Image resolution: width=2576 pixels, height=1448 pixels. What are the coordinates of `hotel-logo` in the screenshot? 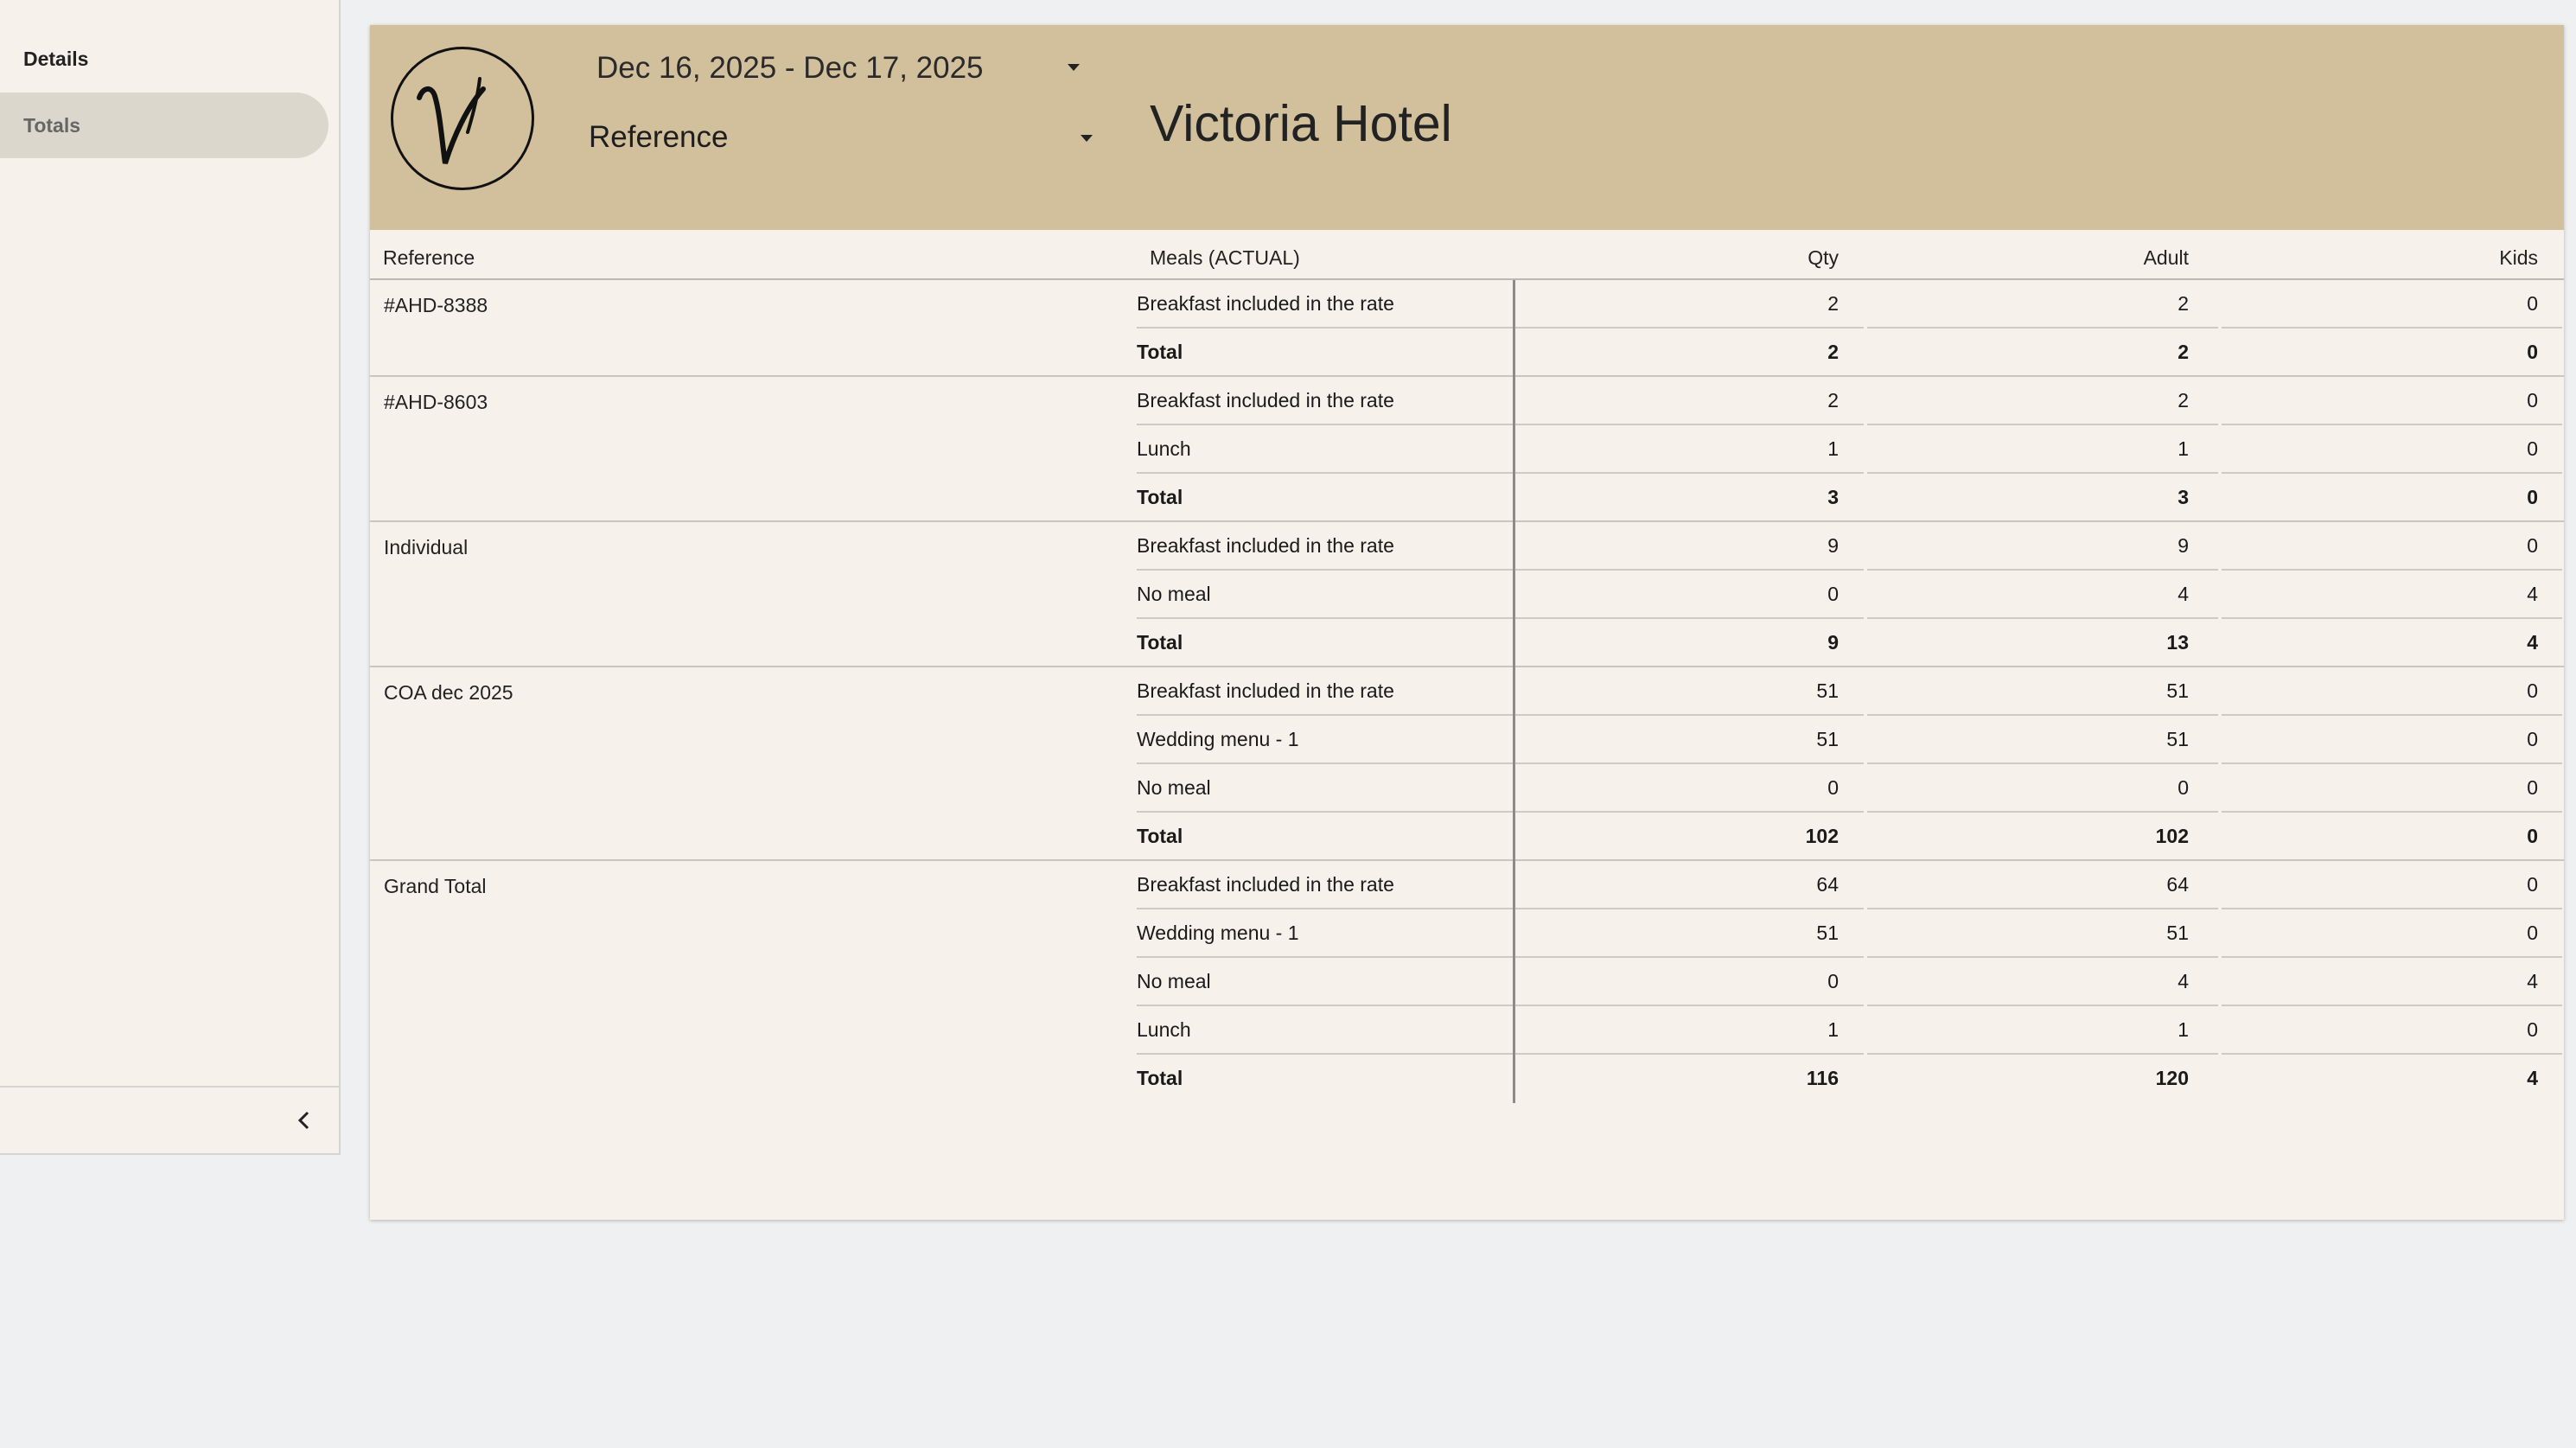 It's located at (462, 118).